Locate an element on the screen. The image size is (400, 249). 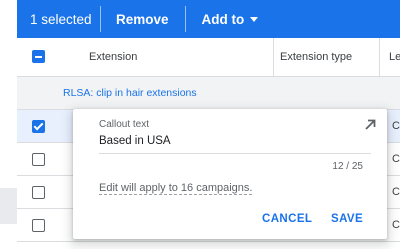
group-link: RLSA: clip in hair extensions is located at coordinates (130, 93).